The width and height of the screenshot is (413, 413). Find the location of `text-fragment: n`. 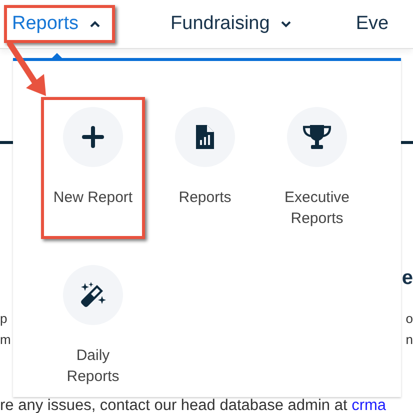

text-fragment: n is located at coordinates (409, 340).